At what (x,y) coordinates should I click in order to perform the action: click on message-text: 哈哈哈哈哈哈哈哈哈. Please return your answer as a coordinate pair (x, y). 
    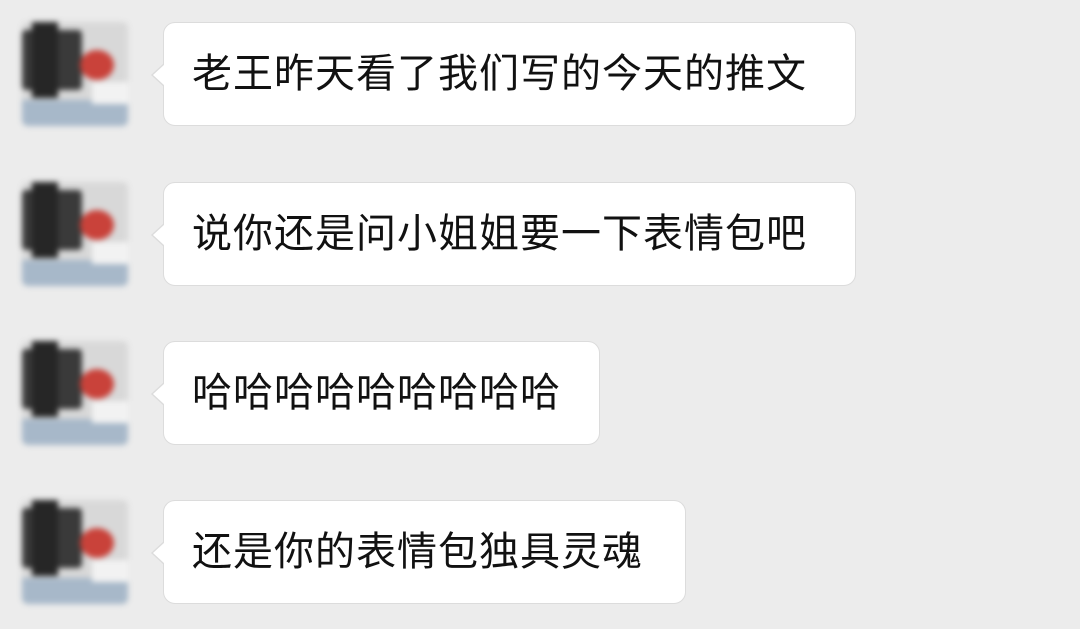
    Looking at the image, I should click on (376, 393).